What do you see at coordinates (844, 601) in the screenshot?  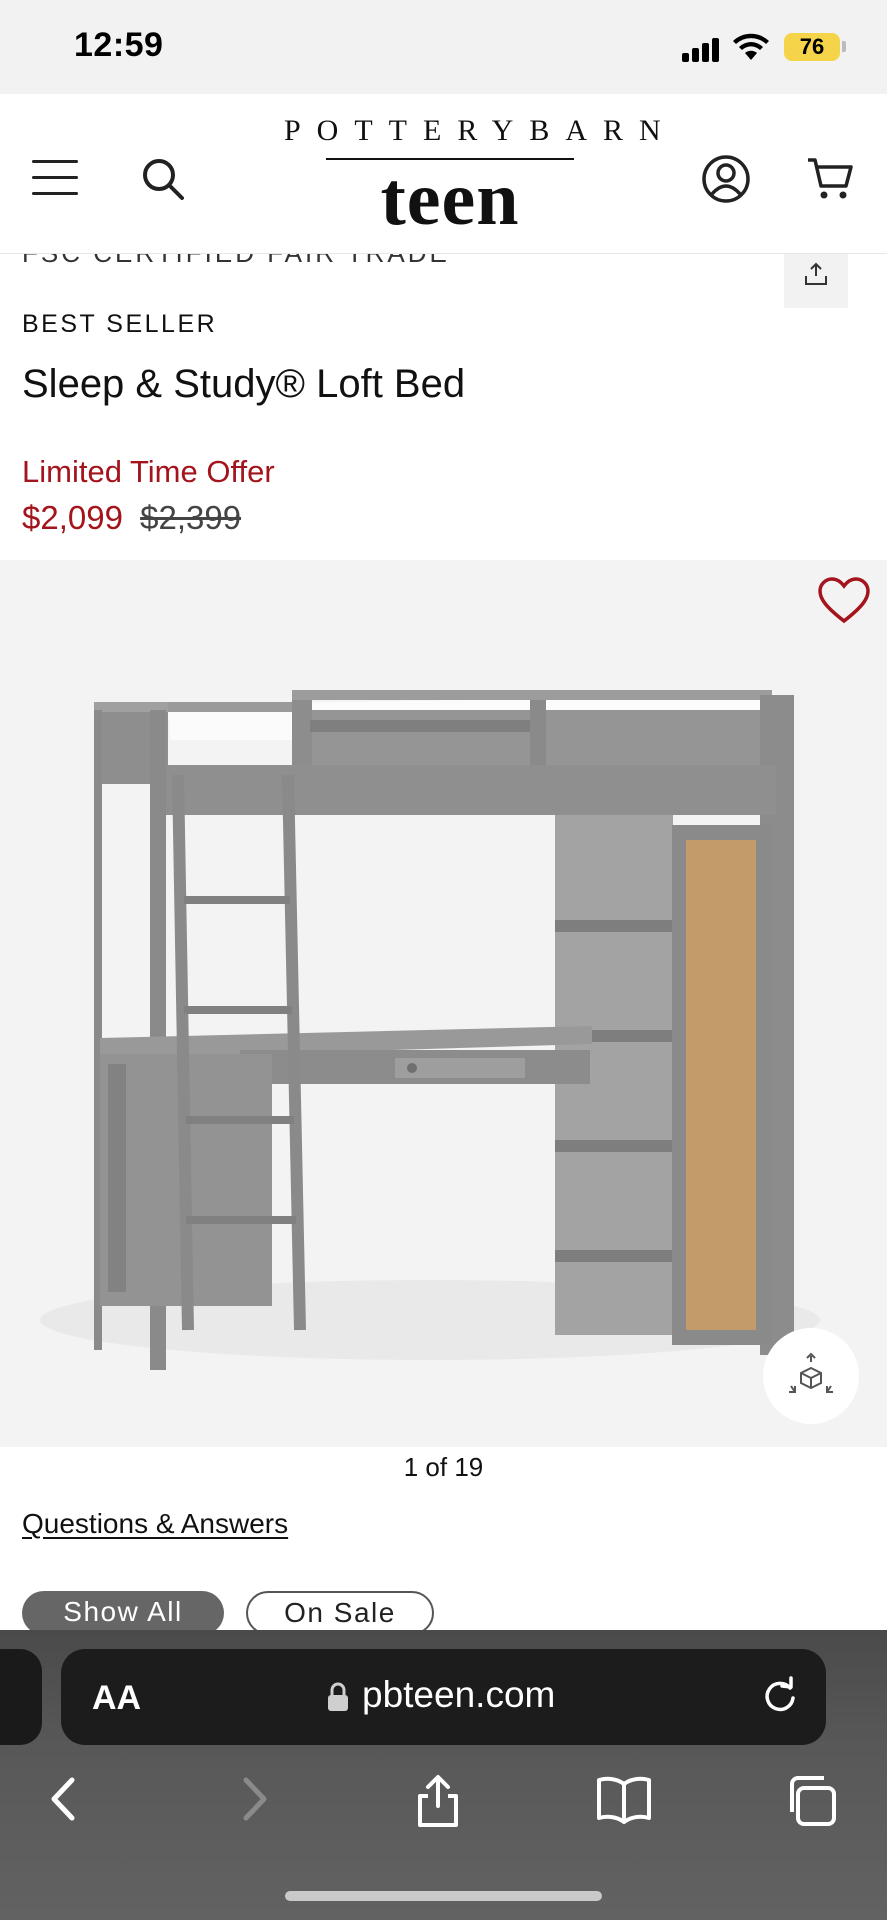 I see `heart-icon` at bounding box center [844, 601].